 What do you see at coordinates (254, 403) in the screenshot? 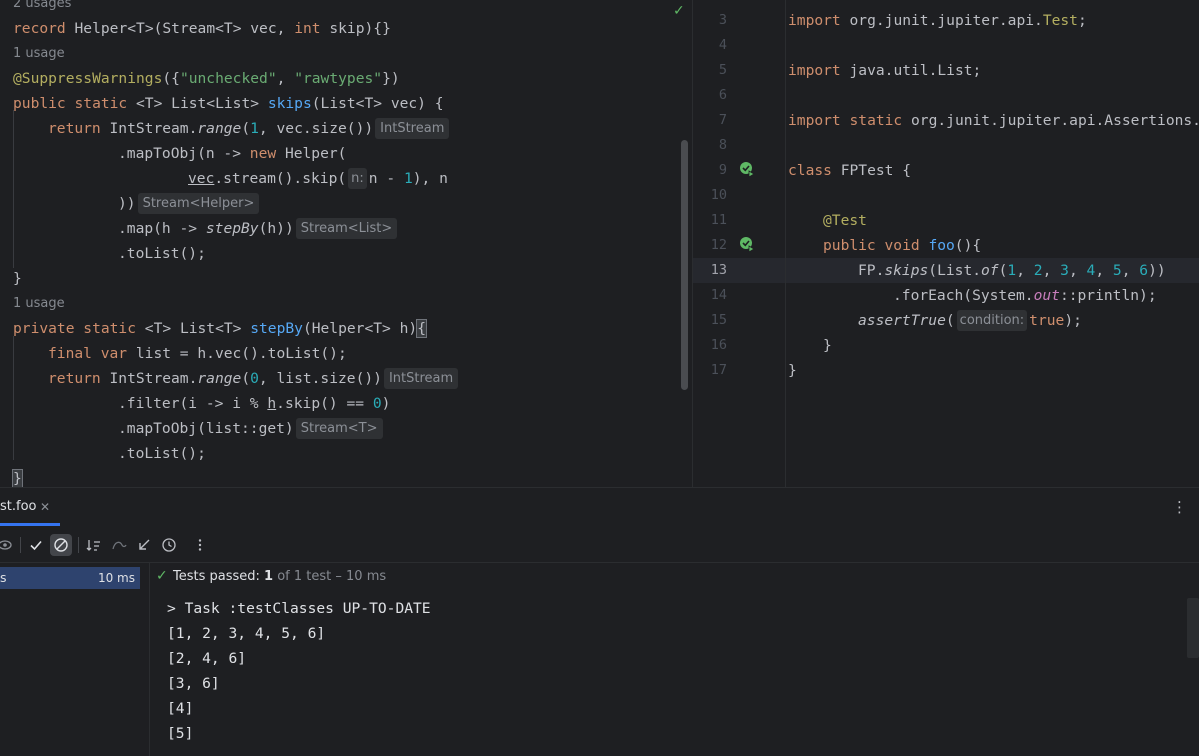
I see `code-text: .filter(i -> i % h.skip() == 0)` at bounding box center [254, 403].